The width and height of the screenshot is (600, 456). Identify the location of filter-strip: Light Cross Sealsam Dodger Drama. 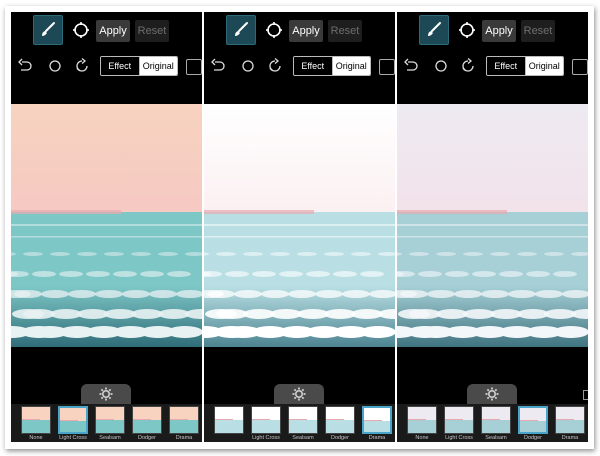
(299, 423).